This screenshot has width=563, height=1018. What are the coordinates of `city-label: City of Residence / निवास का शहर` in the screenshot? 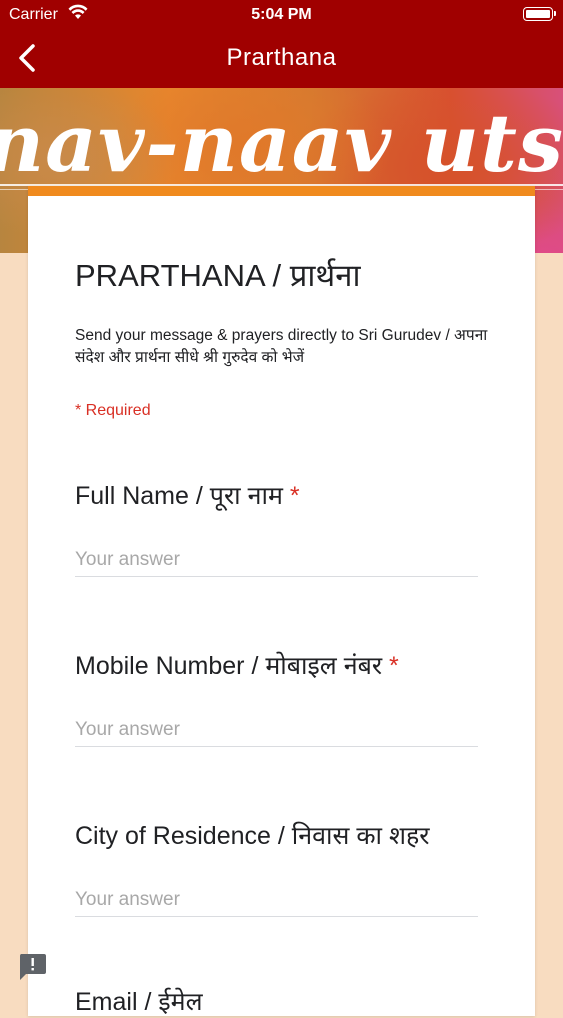 It's located at (252, 836).